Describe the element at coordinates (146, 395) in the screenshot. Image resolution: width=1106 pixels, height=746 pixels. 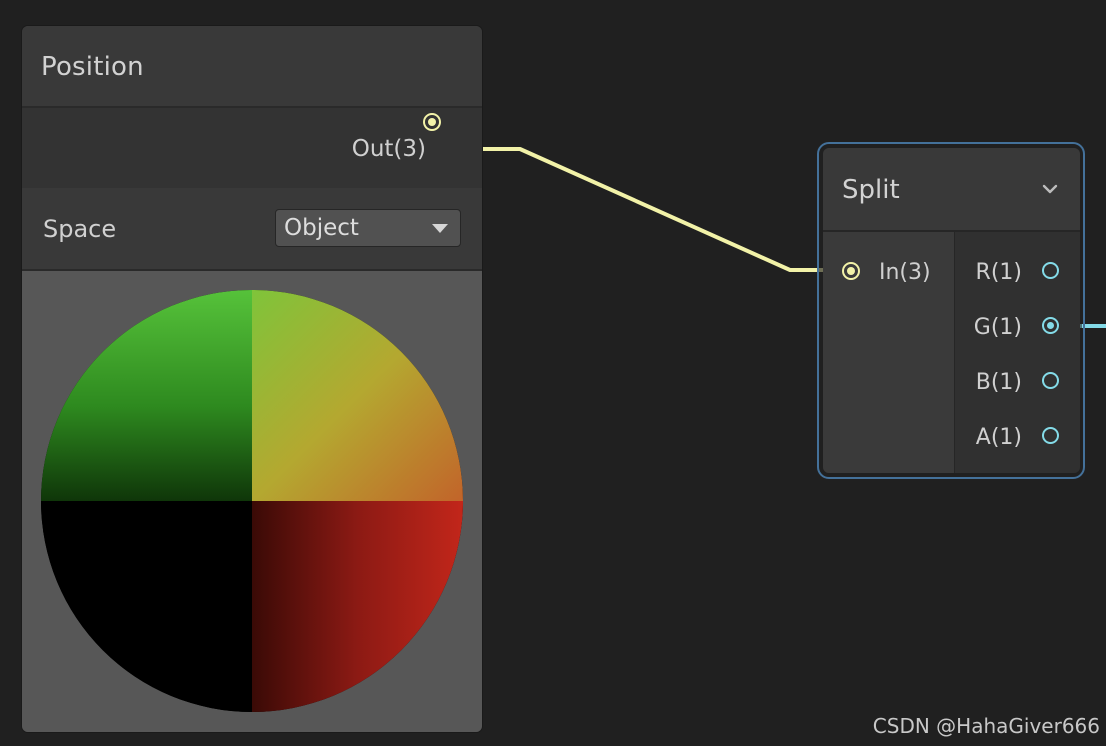
I see `sphere-quadrant-green` at that location.